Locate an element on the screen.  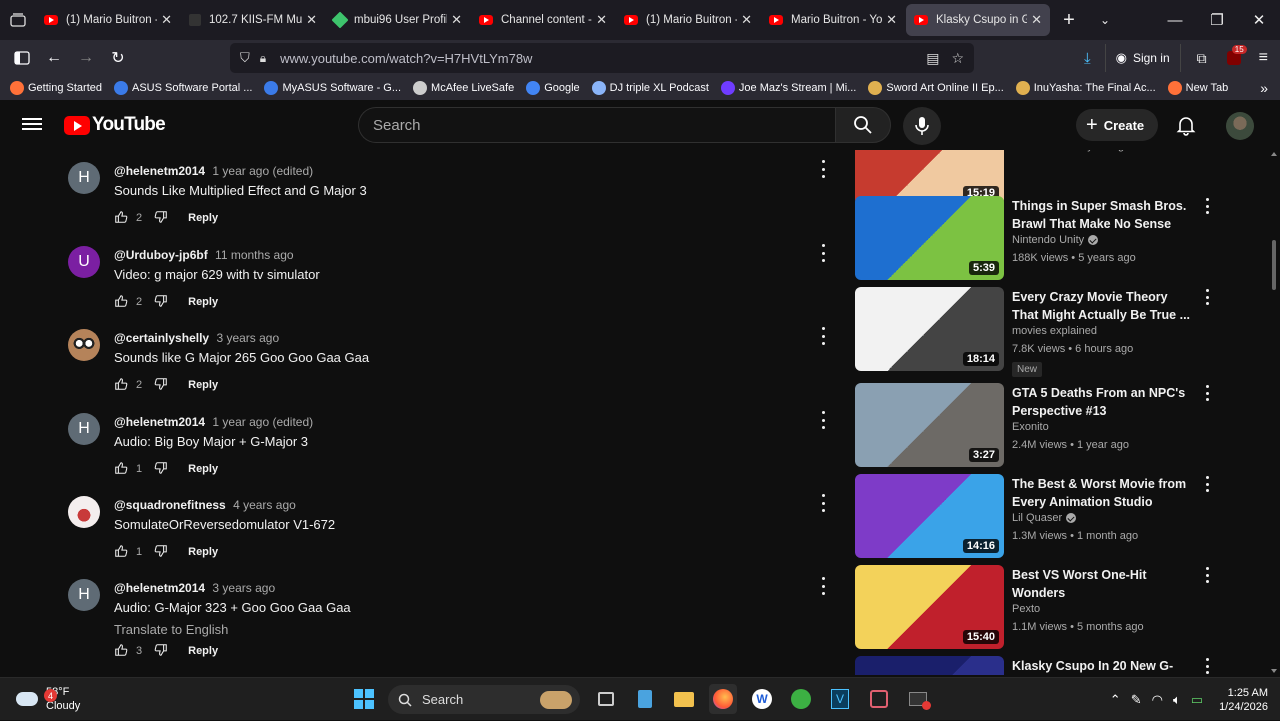
browser-tab: Klasky Csupo in G-M ✕ is located at coordinates (978, 20).